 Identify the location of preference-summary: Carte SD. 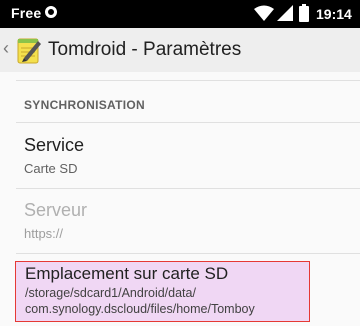
(51, 168).